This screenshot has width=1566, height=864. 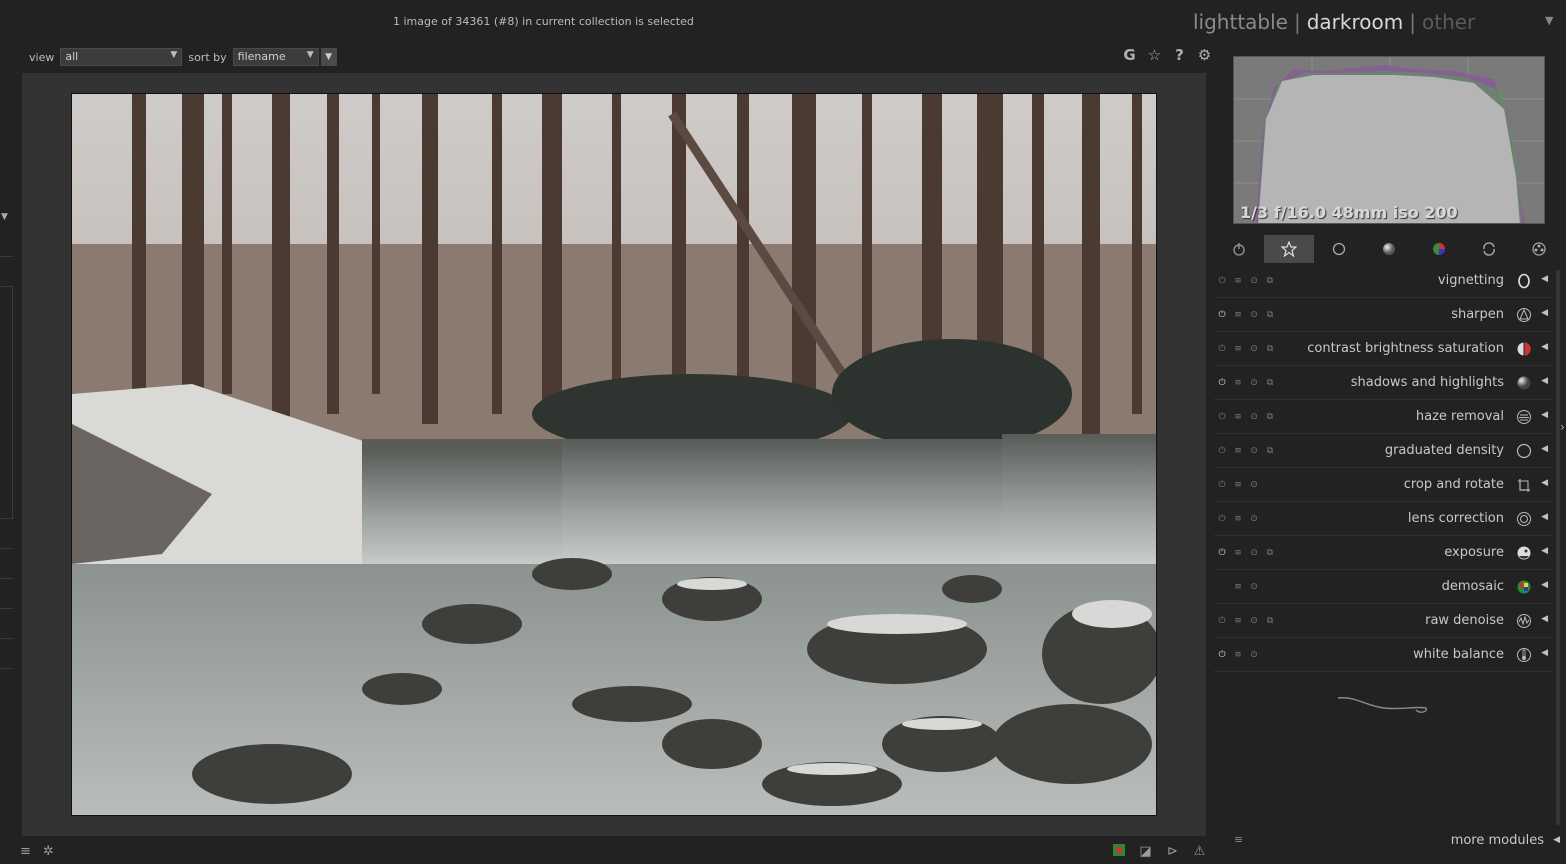 I want to click on color-assessment-icon, so click(x=1118, y=852).